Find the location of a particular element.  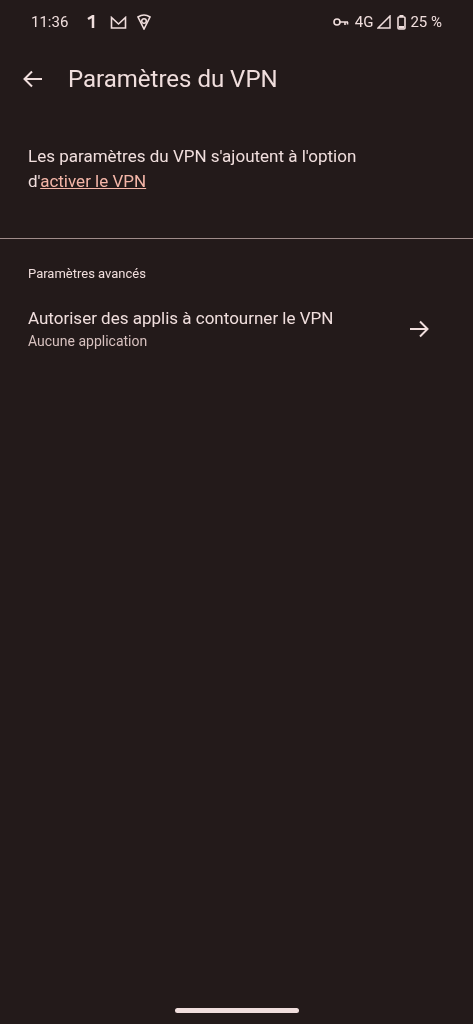

key-icon is located at coordinates (340, 22).